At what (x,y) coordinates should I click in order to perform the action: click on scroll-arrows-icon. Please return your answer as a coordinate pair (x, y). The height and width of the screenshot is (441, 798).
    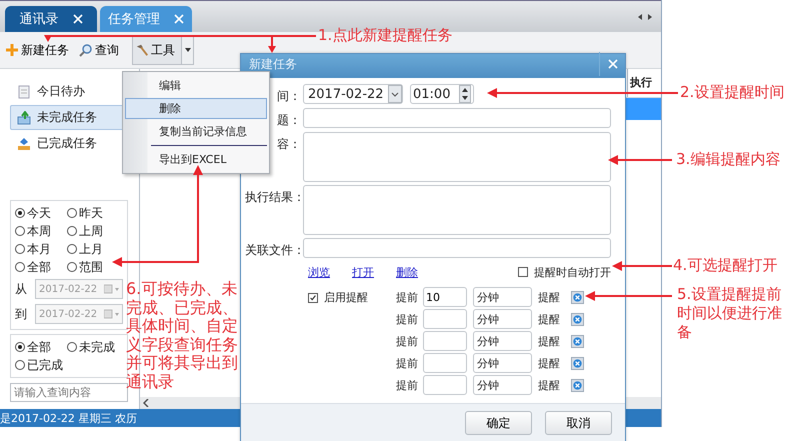
    Looking at the image, I should click on (645, 16).